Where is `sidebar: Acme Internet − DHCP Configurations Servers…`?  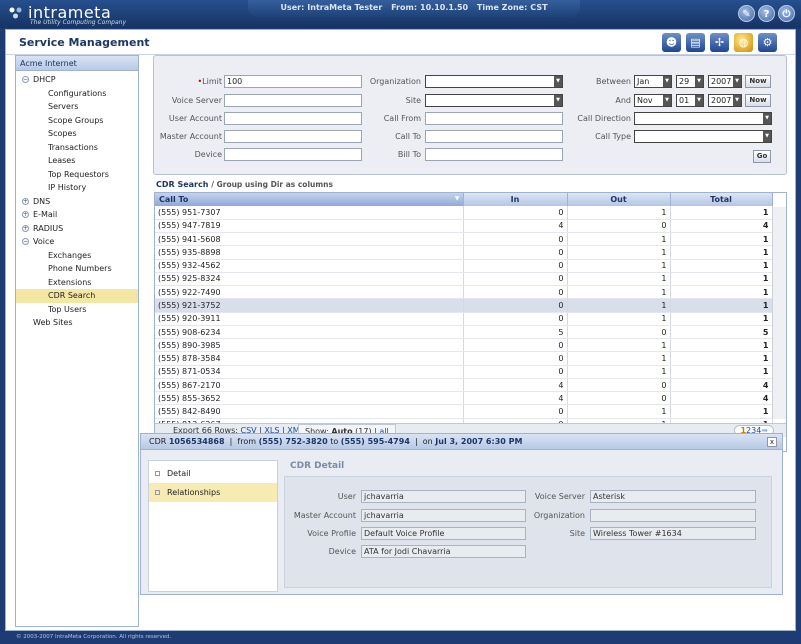
sidebar: Acme Internet − DHCP Configurations Servers… is located at coordinates (77, 341).